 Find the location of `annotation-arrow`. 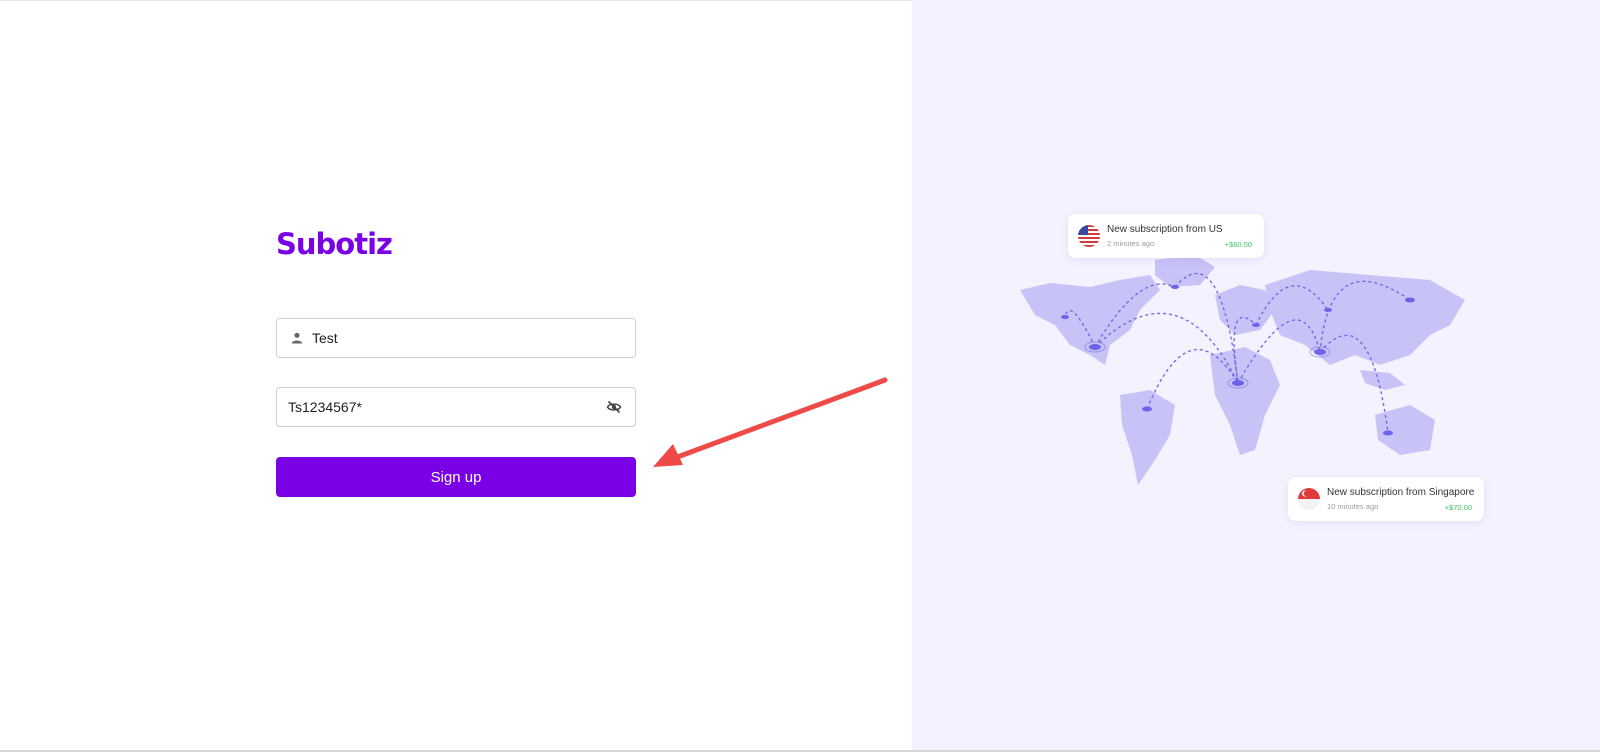

annotation-arrow is located at coordinates (770, 422).